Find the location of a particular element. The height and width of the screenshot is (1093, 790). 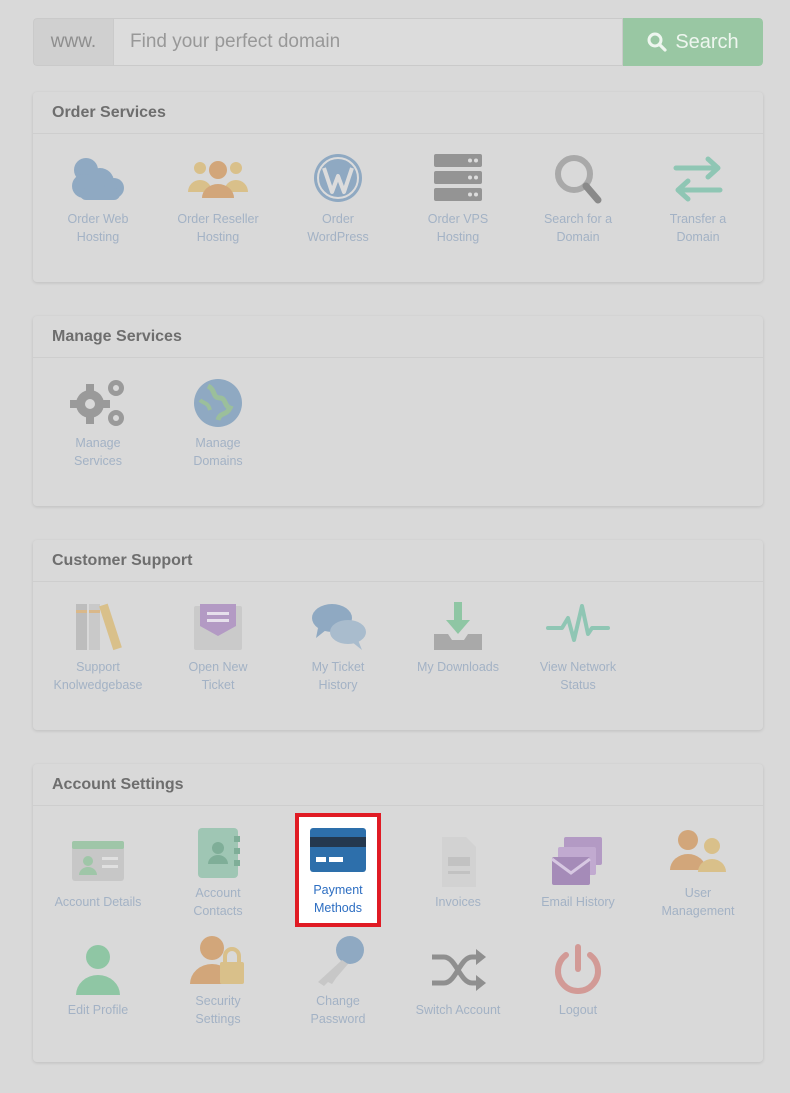

server-icon is located at coordinates (458, 177).